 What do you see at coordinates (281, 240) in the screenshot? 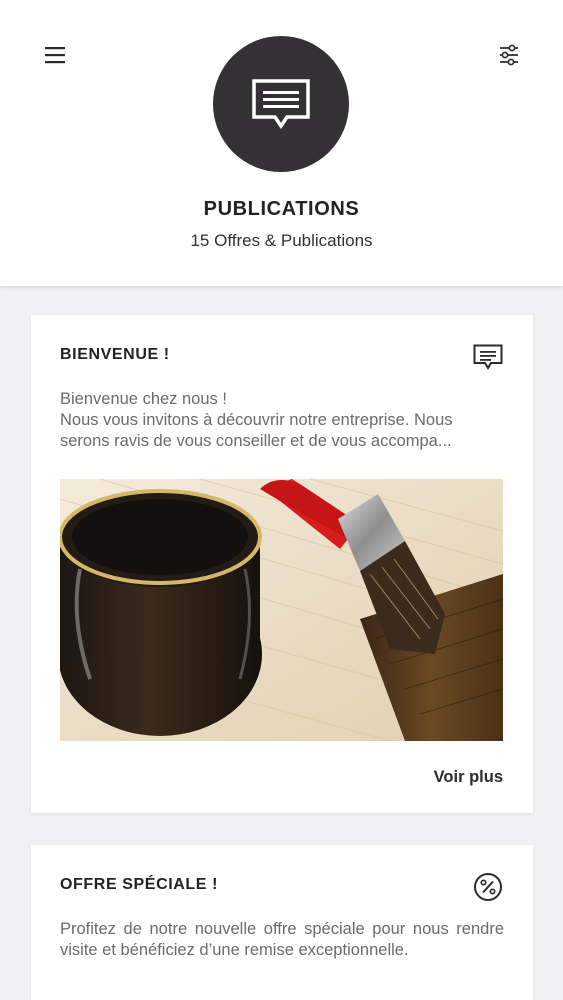
I see `page-subtitle: 15 Offres & Publications` at bounding box center [281, 240].